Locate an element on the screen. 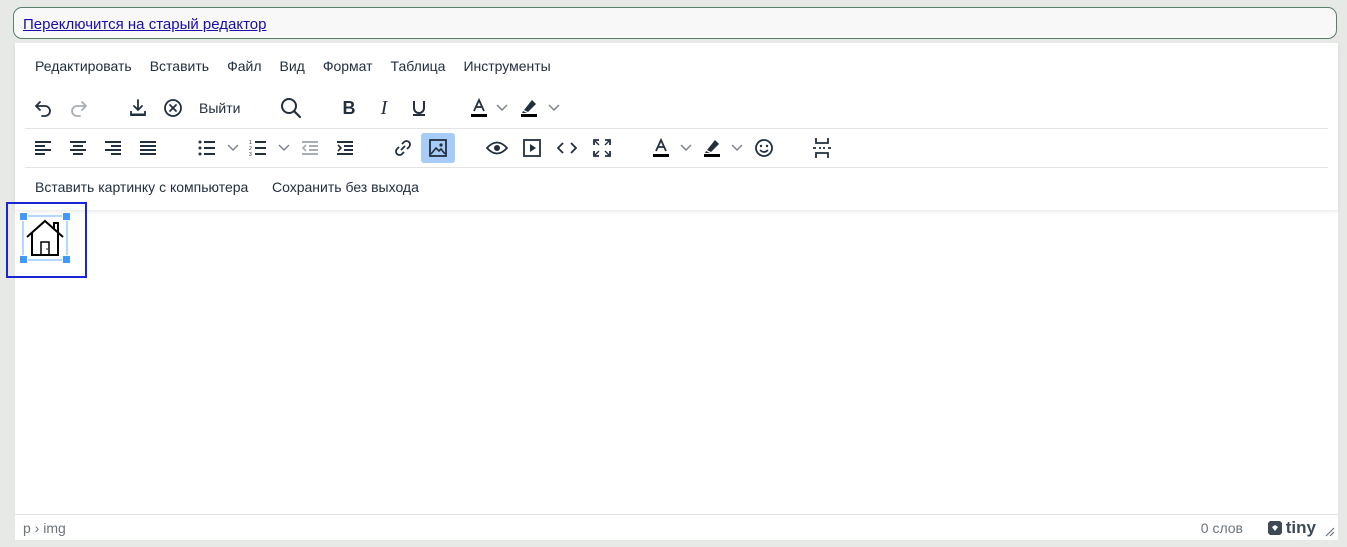  fullscreen-button is located at coordinates (602, 148).